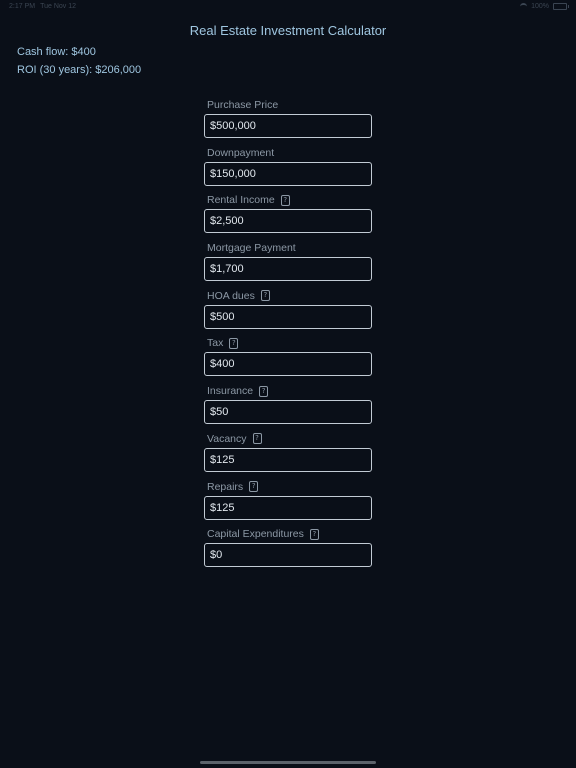  I want to click on status-left: 2:17 PM Tue Nov 12, so click(42, 6).